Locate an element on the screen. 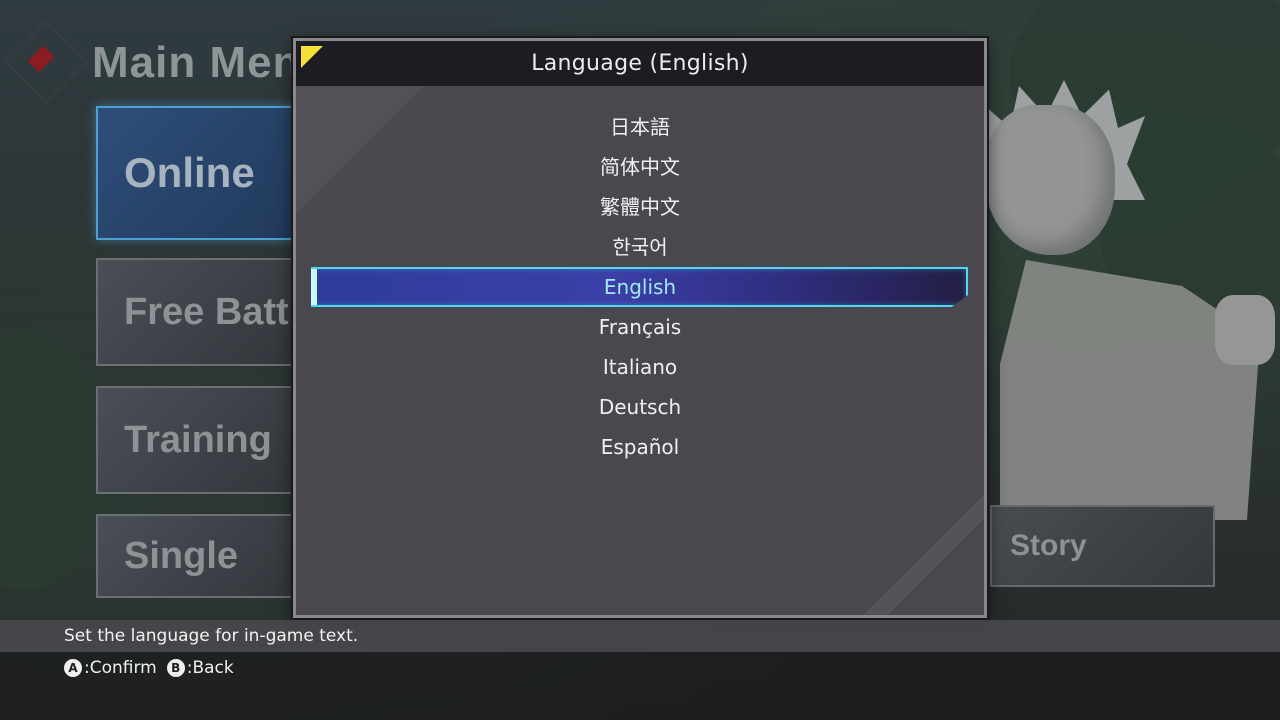  language-option-italian: Italiano is located at coordinates (640, 367).